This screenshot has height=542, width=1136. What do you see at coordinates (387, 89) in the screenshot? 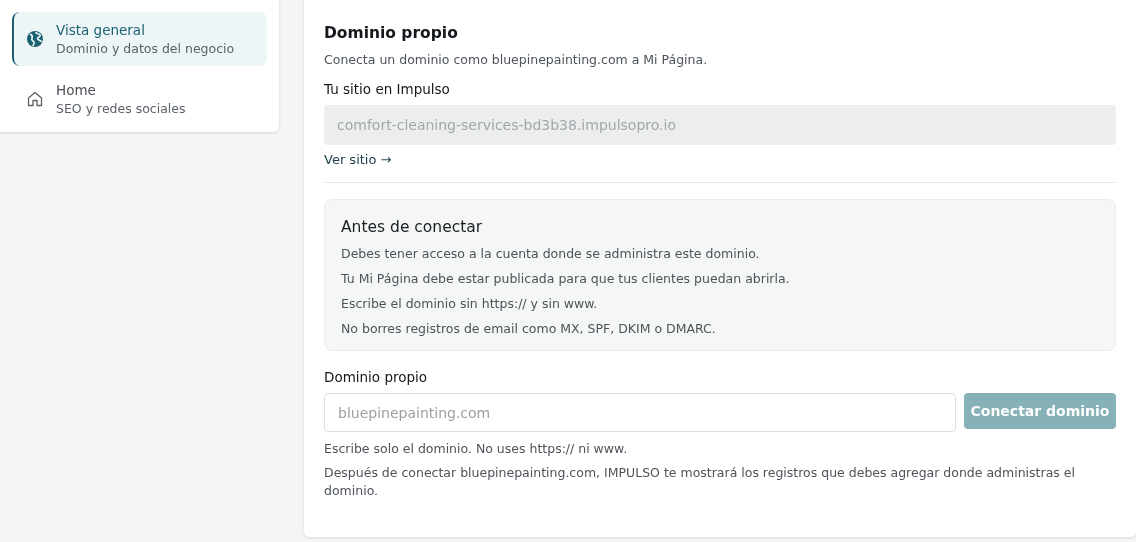
I see `field-label: Tu sitio en Impulso` at bounding box center [387, 89].